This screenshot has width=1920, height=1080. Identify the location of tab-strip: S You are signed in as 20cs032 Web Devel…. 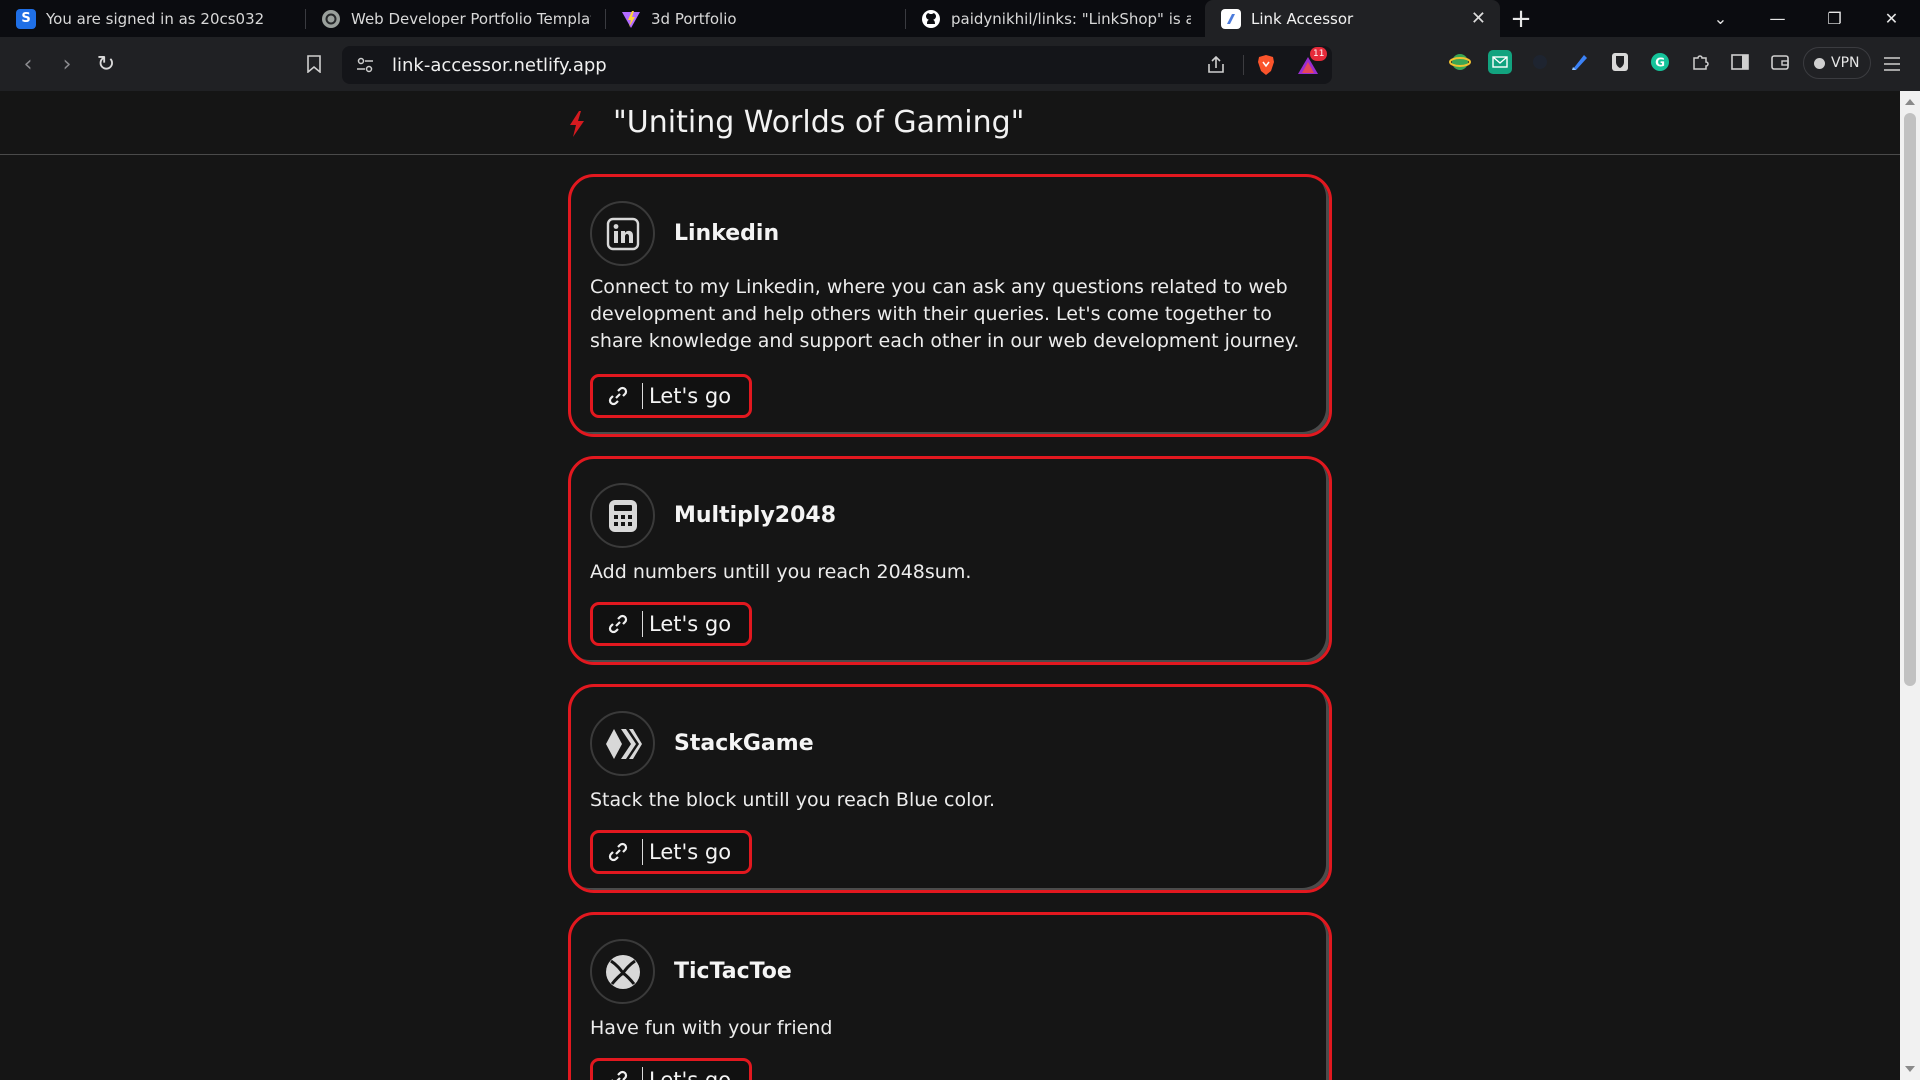
(960, 18).